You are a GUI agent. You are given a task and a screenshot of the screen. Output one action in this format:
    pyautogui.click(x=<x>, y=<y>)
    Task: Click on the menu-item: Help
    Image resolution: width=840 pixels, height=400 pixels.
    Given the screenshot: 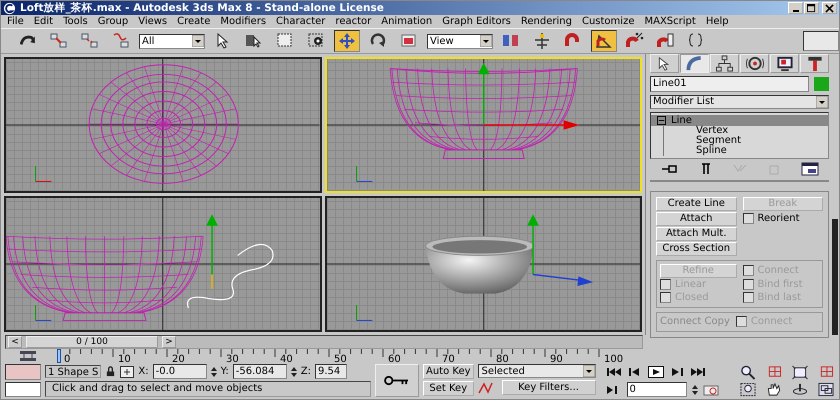 What is the action you would take?
    pyautogui.click(x=717, y=22)
    